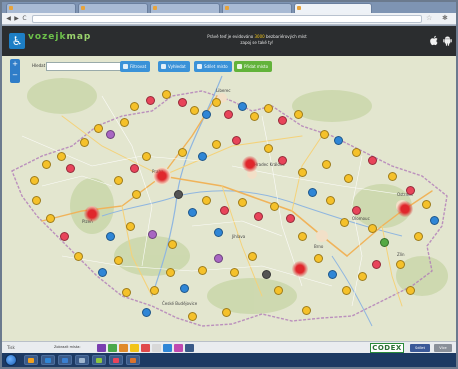  What do you see at coordinates (434, 40) in the screenshot?
I see `apple-icon` at bounding box center [434, 40].